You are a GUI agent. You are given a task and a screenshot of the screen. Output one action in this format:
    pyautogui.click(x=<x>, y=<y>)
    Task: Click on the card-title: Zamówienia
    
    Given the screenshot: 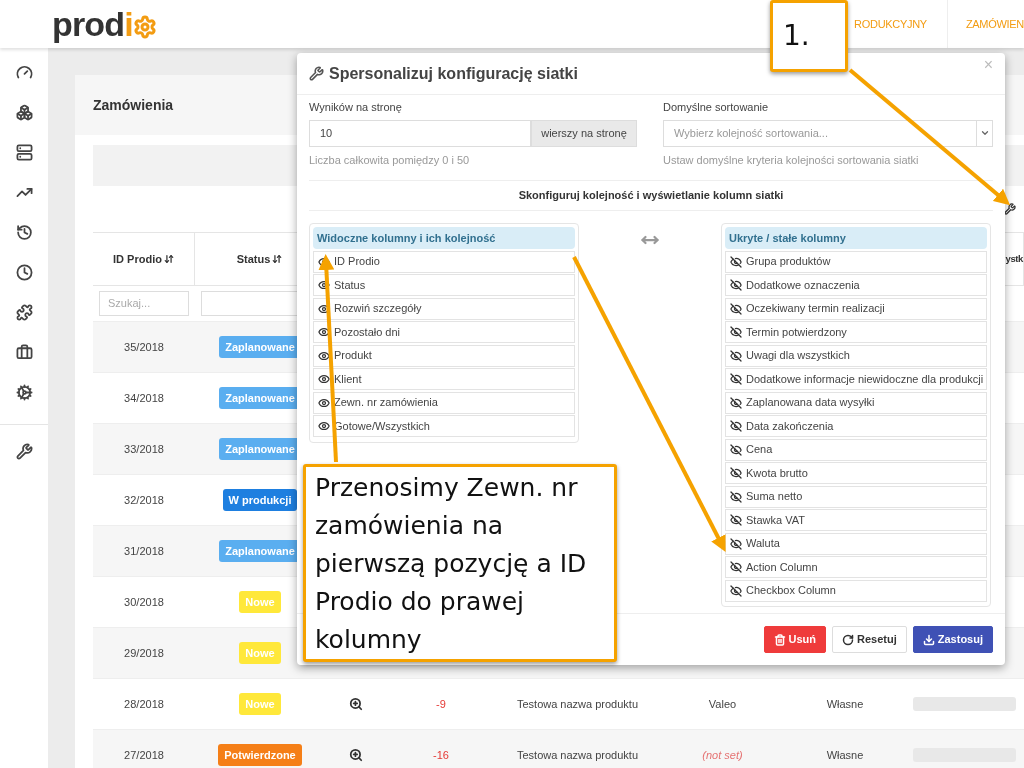 What is the action you would take?
    pyautogui.click(x=133, y=105)
    